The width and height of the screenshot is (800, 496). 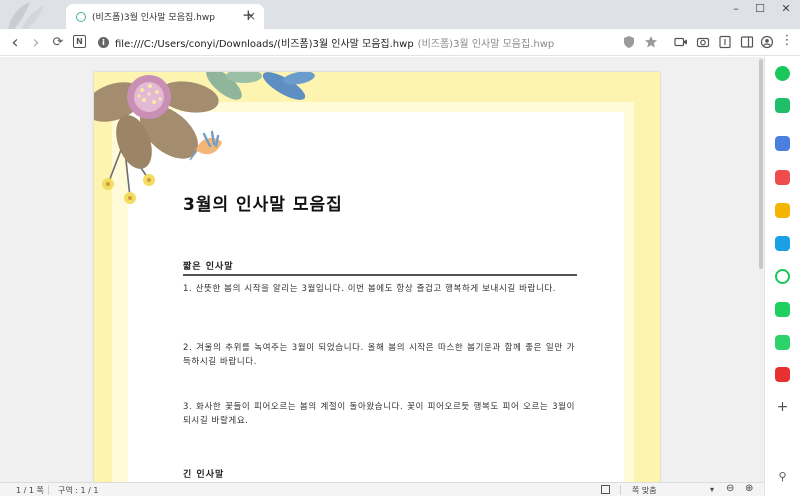 What do you see at coordinates (486, 44) in the screenshot?
I see `url-suggestion-text: (비즈폼)3월 인사말 모음집.hwp` at bounding box center [486, 44].